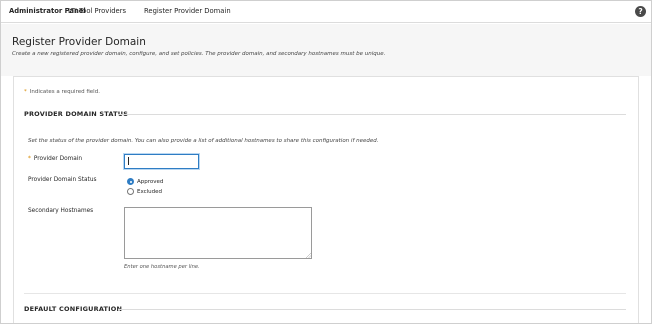 The image size is (652, 324). I want to click on provider-domain-status-label: Provider Domain Status, so click(62, 180).